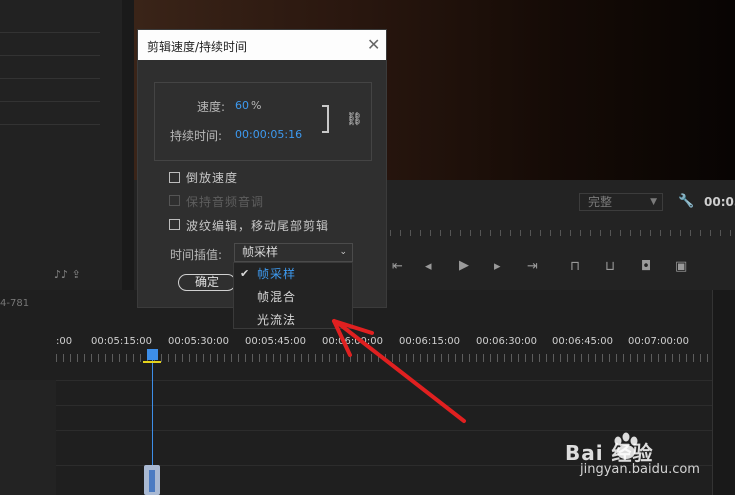 Image resolution: width=735 pixels, height=495 pixels. Describe the element at coordinates (640, 469) in the screenshot. I see `watermark-url: jingyan.baidu.com` at that location.